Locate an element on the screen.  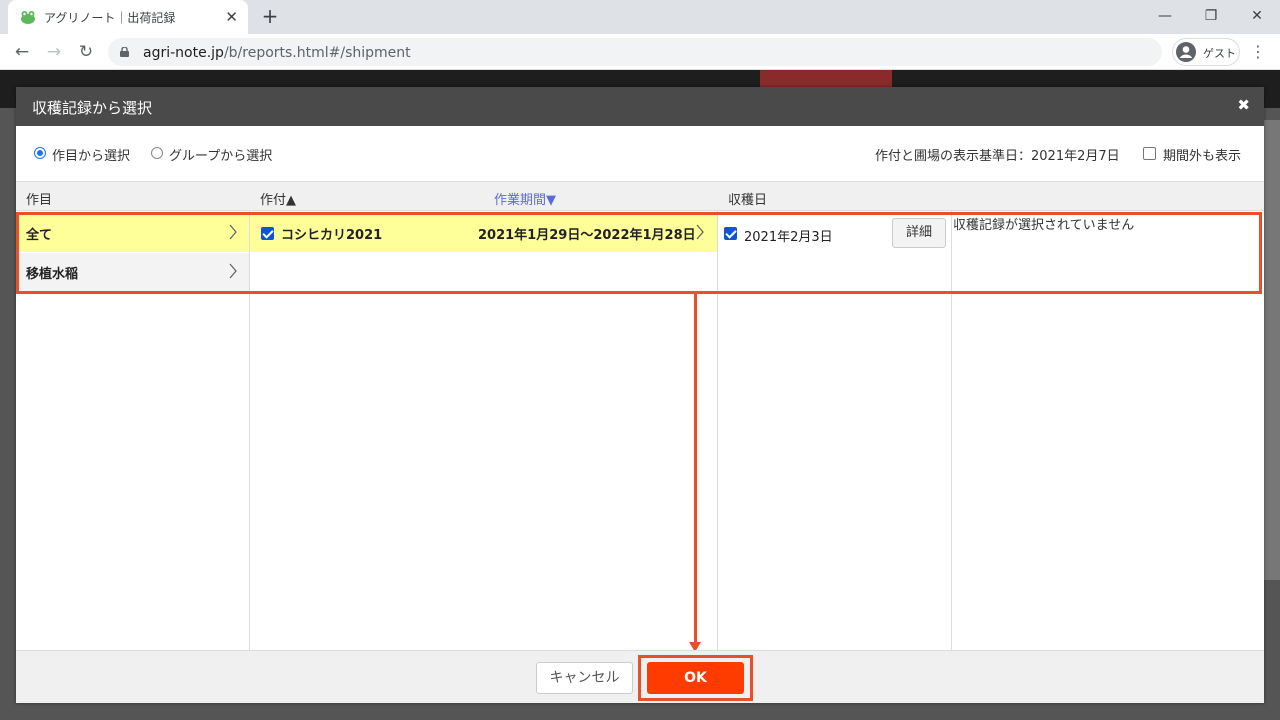
user-avatar-icon is located at coordinates (1186, 52).